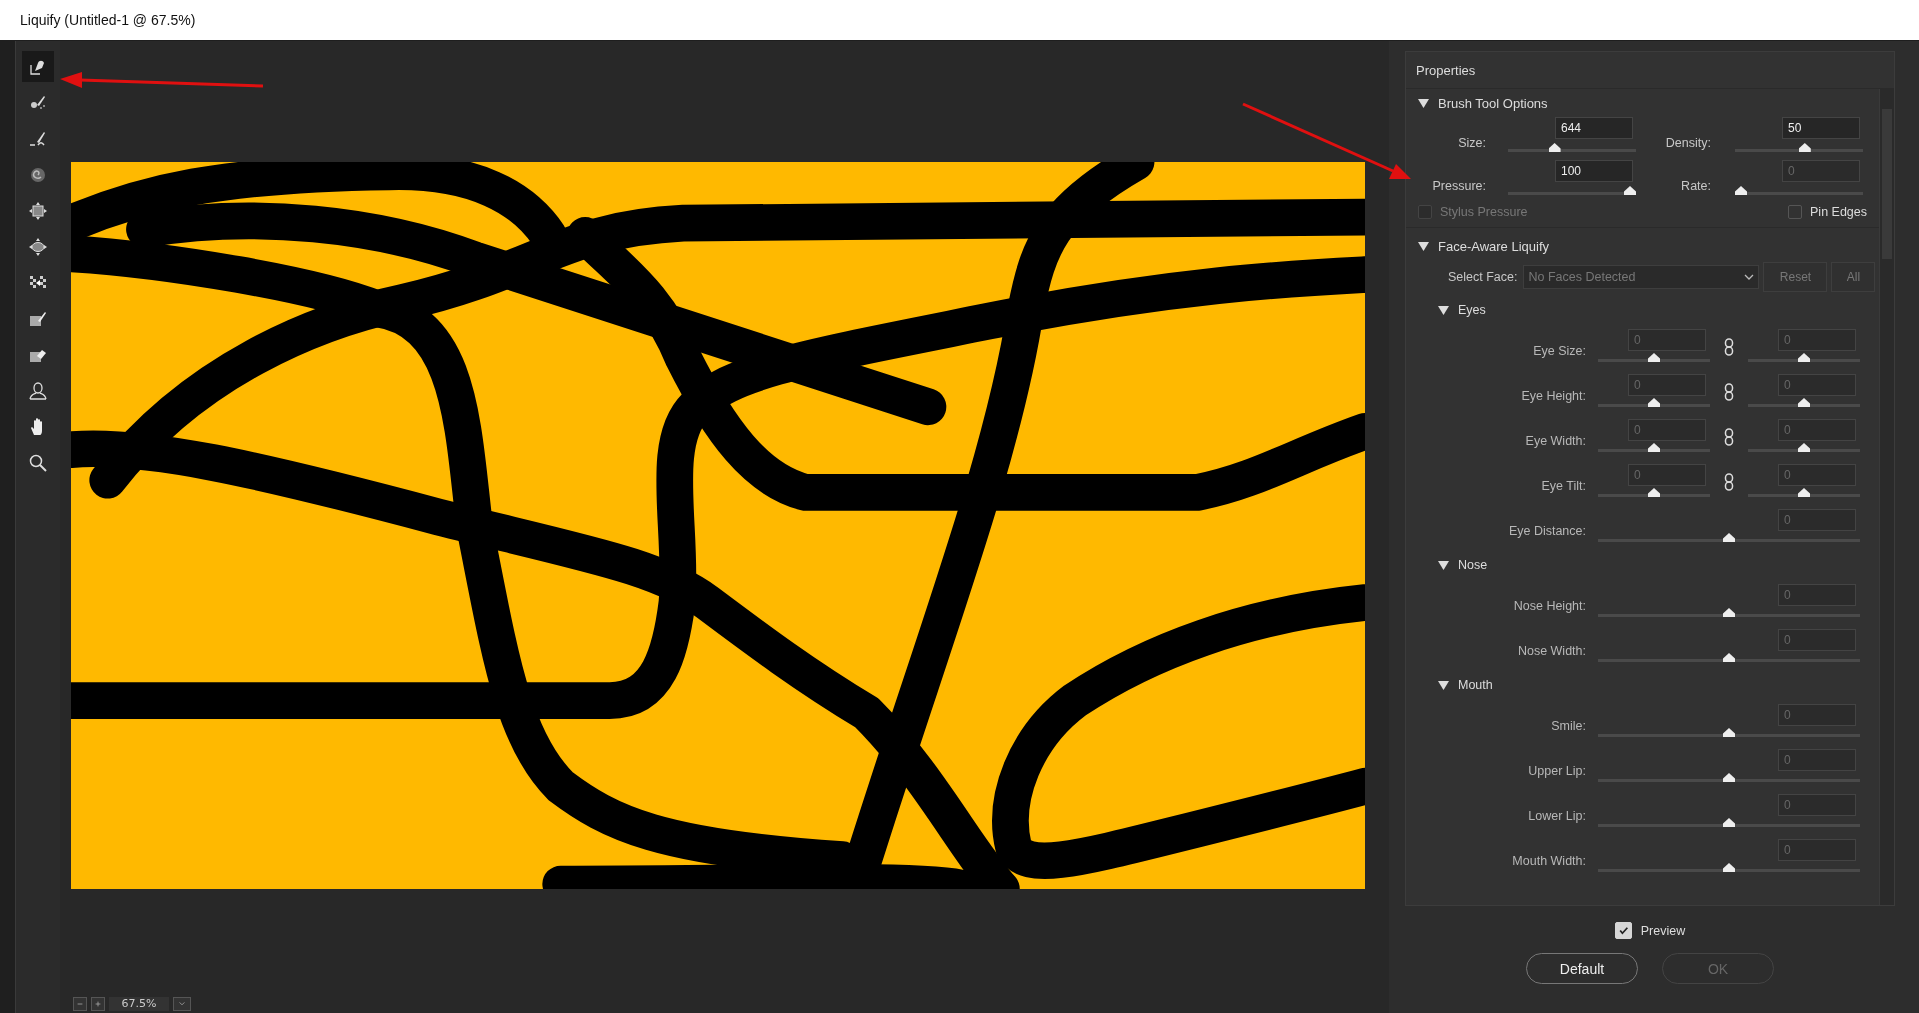 This screenshot has height=1013, width=1919. Describe the element at coordinates (80, 1004) in the screenshot. I see `minus-icon` at that location.